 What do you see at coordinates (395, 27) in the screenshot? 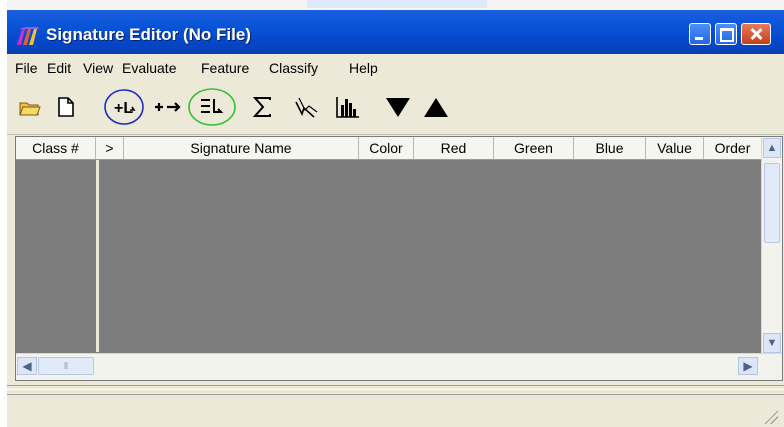
I see `title-bar: Signature Editor (No File)` at bounding box center [395, 27].